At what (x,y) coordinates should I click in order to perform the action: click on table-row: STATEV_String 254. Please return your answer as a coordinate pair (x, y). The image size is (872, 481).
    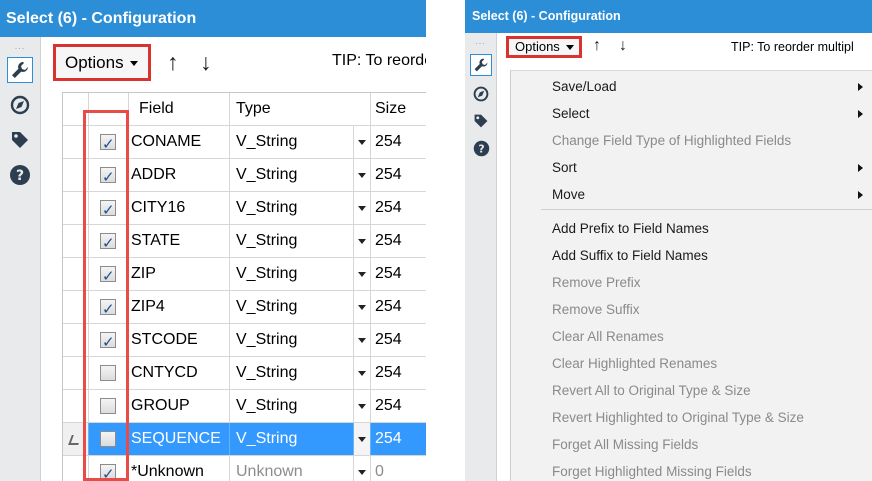
    Looking at the image, I should click on (244, 241).